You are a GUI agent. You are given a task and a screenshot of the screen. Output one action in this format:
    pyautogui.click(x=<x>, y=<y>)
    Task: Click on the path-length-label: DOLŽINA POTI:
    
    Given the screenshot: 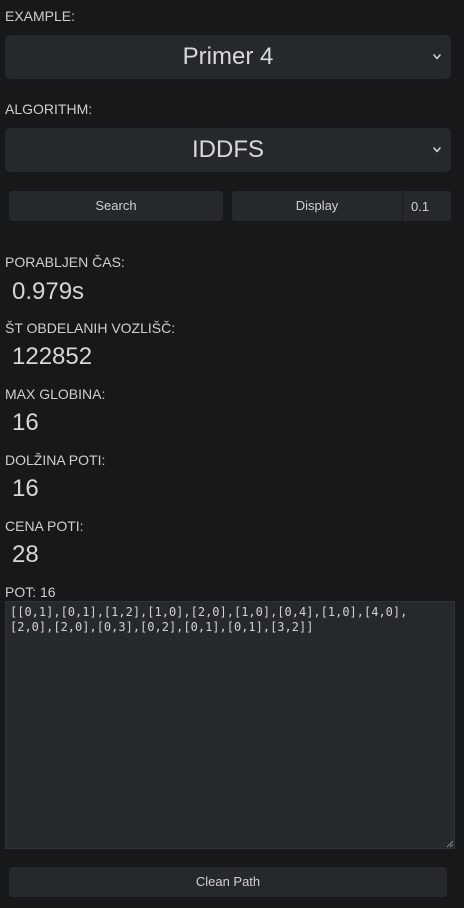 What is the action you would take?
    pyautogui.click(x=55, y=460)
    